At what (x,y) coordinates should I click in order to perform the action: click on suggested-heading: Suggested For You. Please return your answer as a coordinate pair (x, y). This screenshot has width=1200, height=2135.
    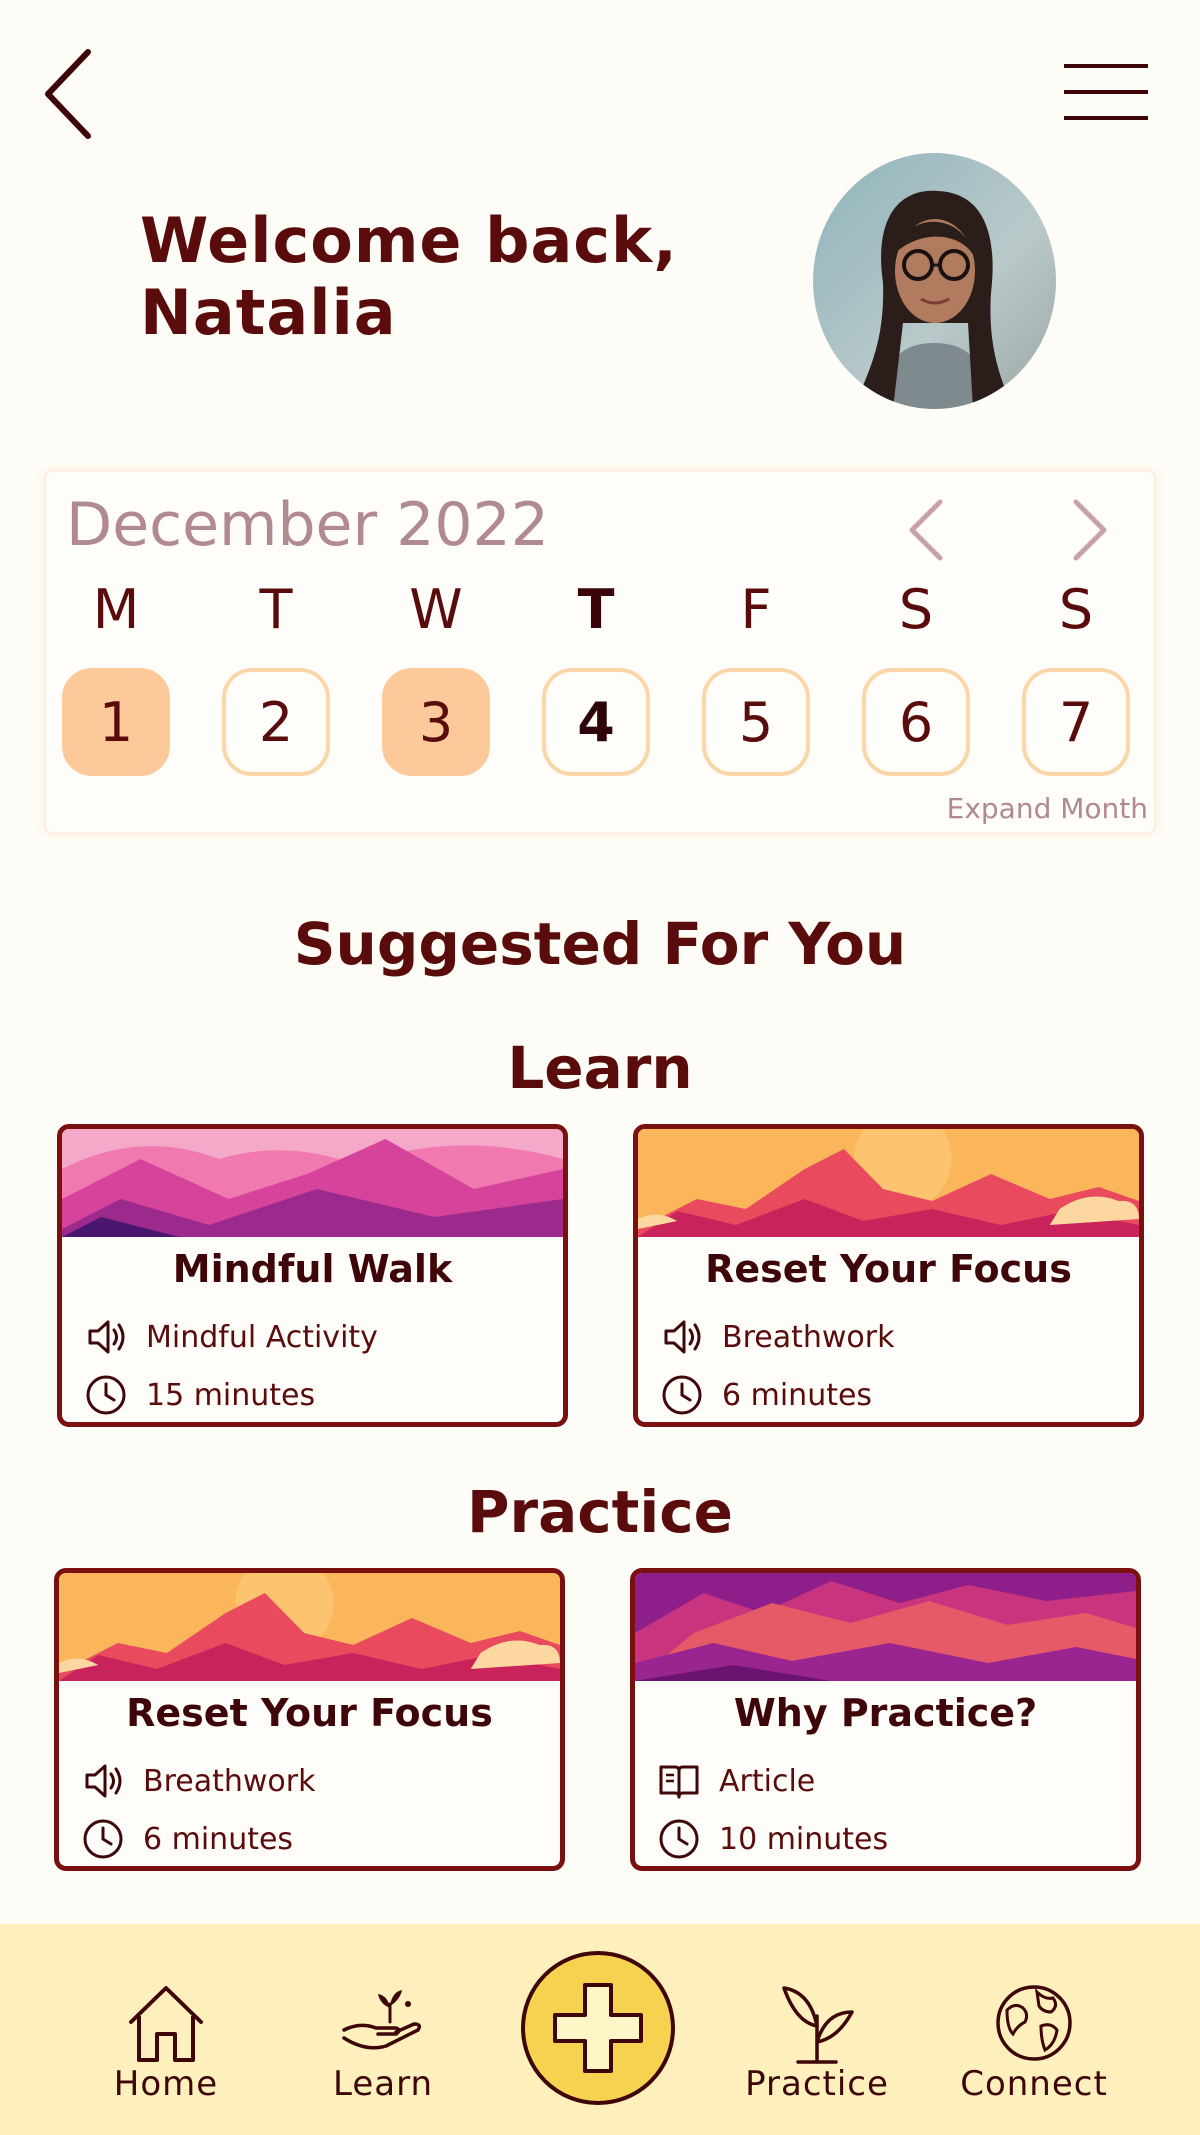
    Looking at the image, I should click on (600, 944).